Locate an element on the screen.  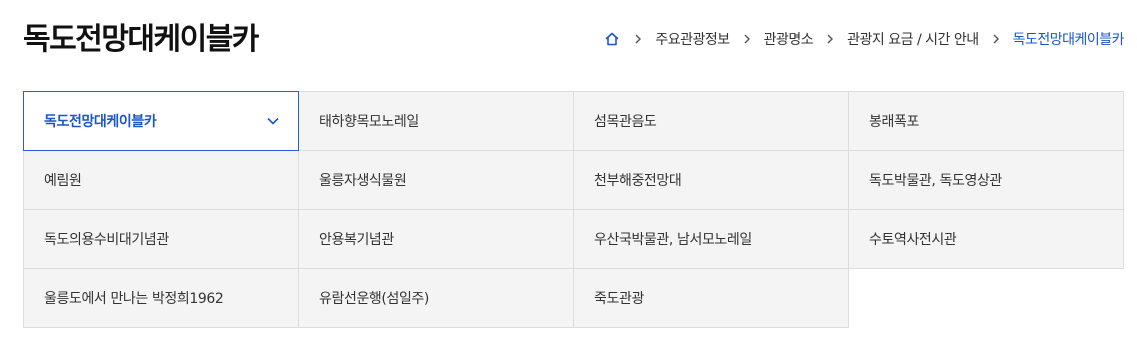
breadcrumb-item-tourism-info: 주요관광정보 is located at coordinates (692, 39).